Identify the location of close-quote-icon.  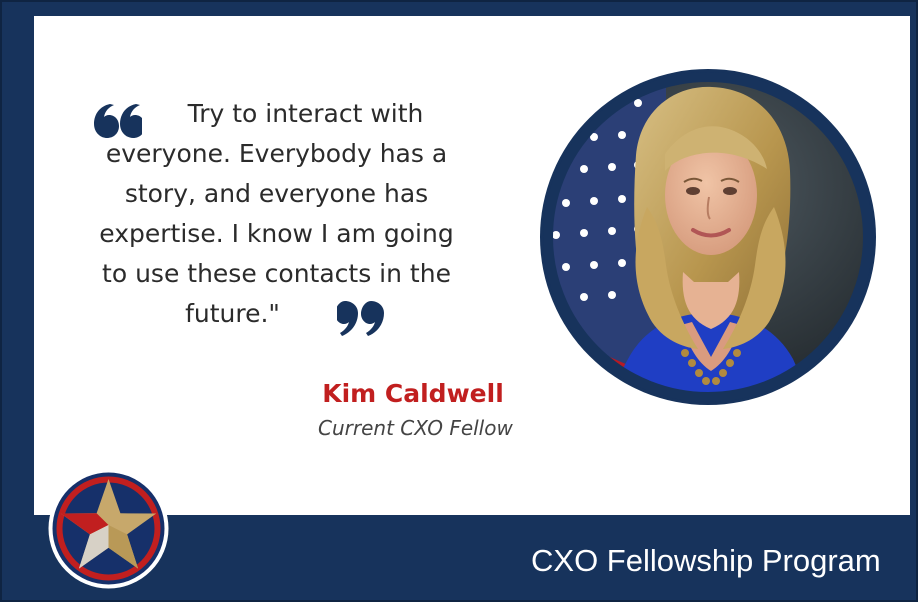
(360, 318).